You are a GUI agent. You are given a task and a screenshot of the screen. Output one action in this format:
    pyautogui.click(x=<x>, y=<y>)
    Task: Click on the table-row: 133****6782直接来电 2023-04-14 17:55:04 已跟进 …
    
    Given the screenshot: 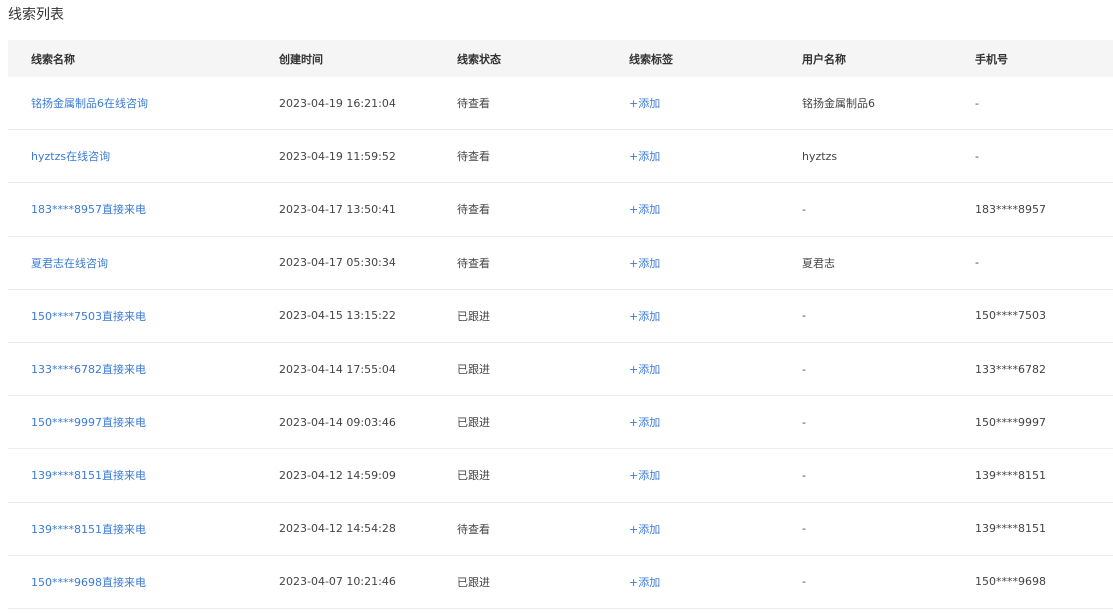 What is the action you would take?
    pyautogui.click(x=560, y=370)
    